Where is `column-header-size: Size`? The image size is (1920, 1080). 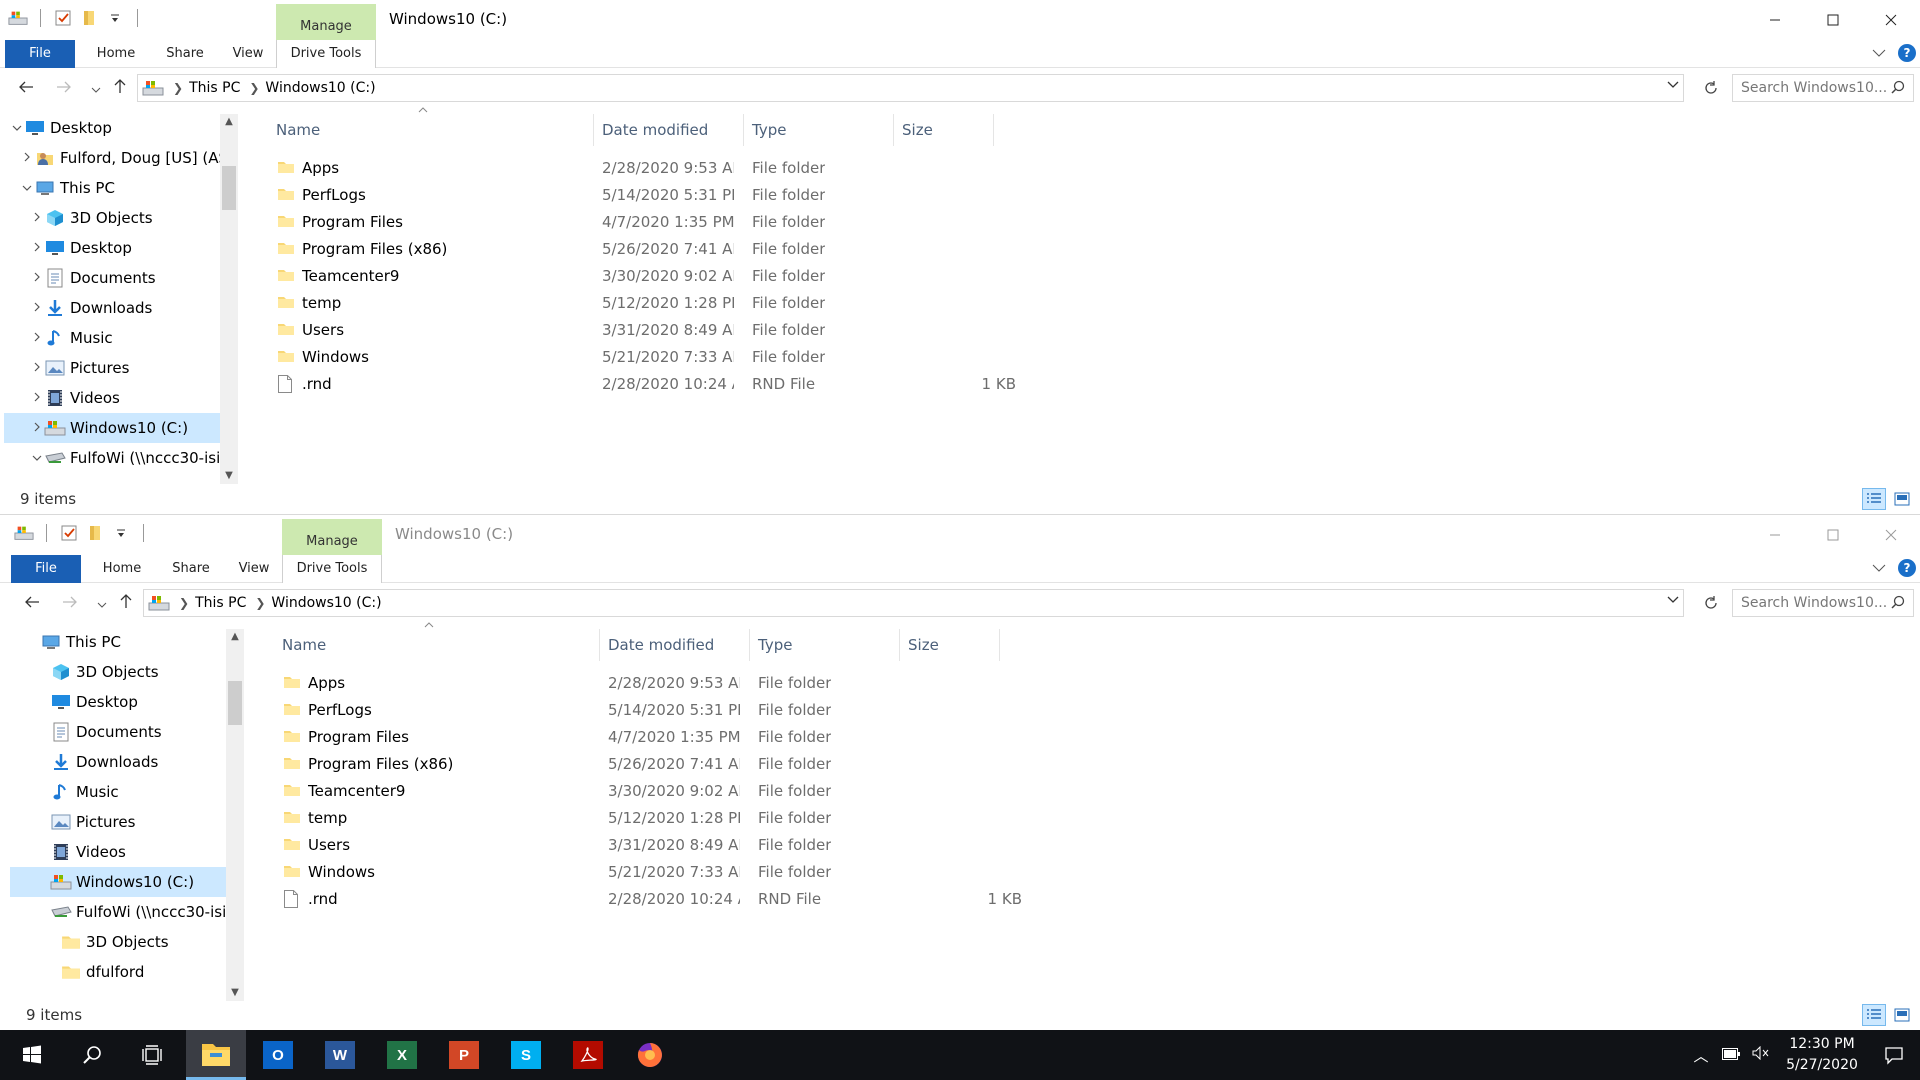 column-header-size: Size is located at coordinates (944, 130).